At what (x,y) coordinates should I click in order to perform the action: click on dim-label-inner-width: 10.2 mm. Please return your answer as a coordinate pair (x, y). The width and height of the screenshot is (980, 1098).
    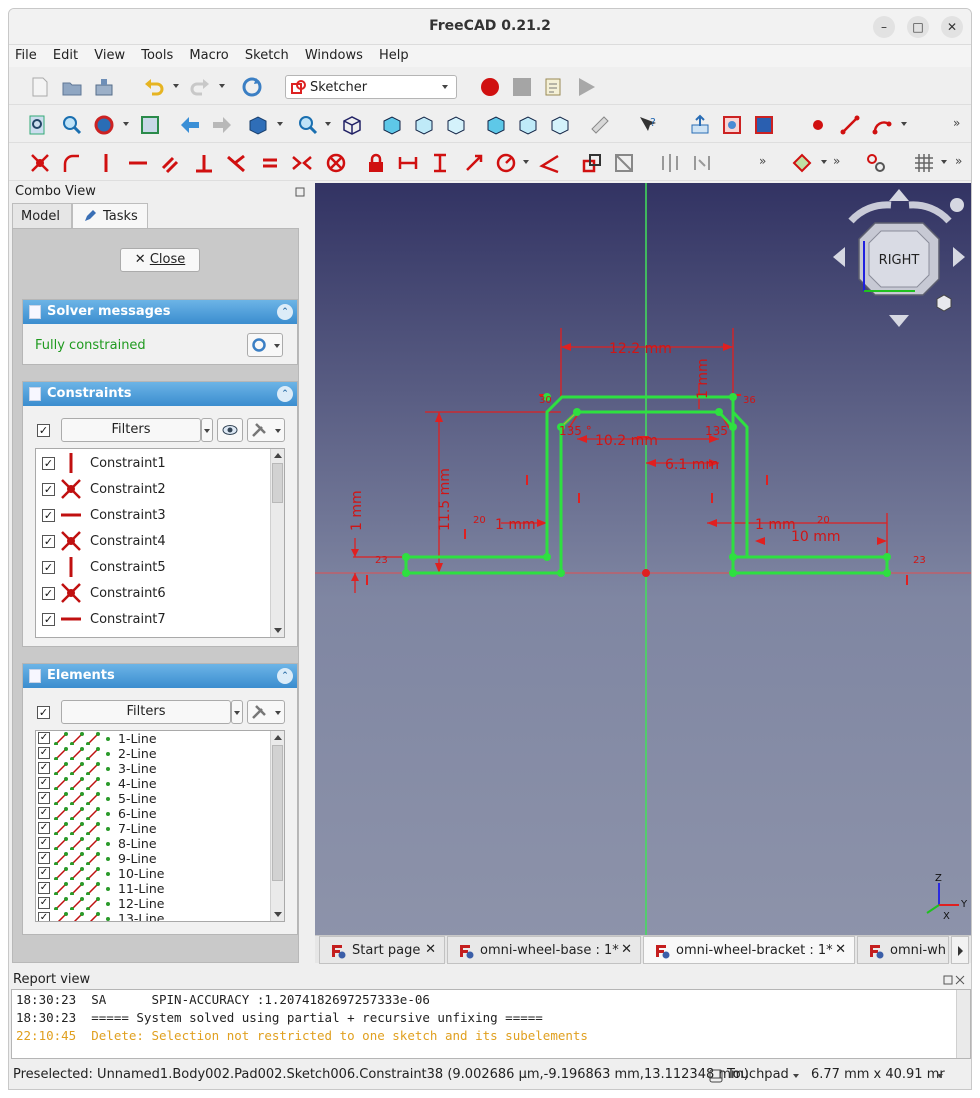
    Looking at the image, I should click on (626, 441).